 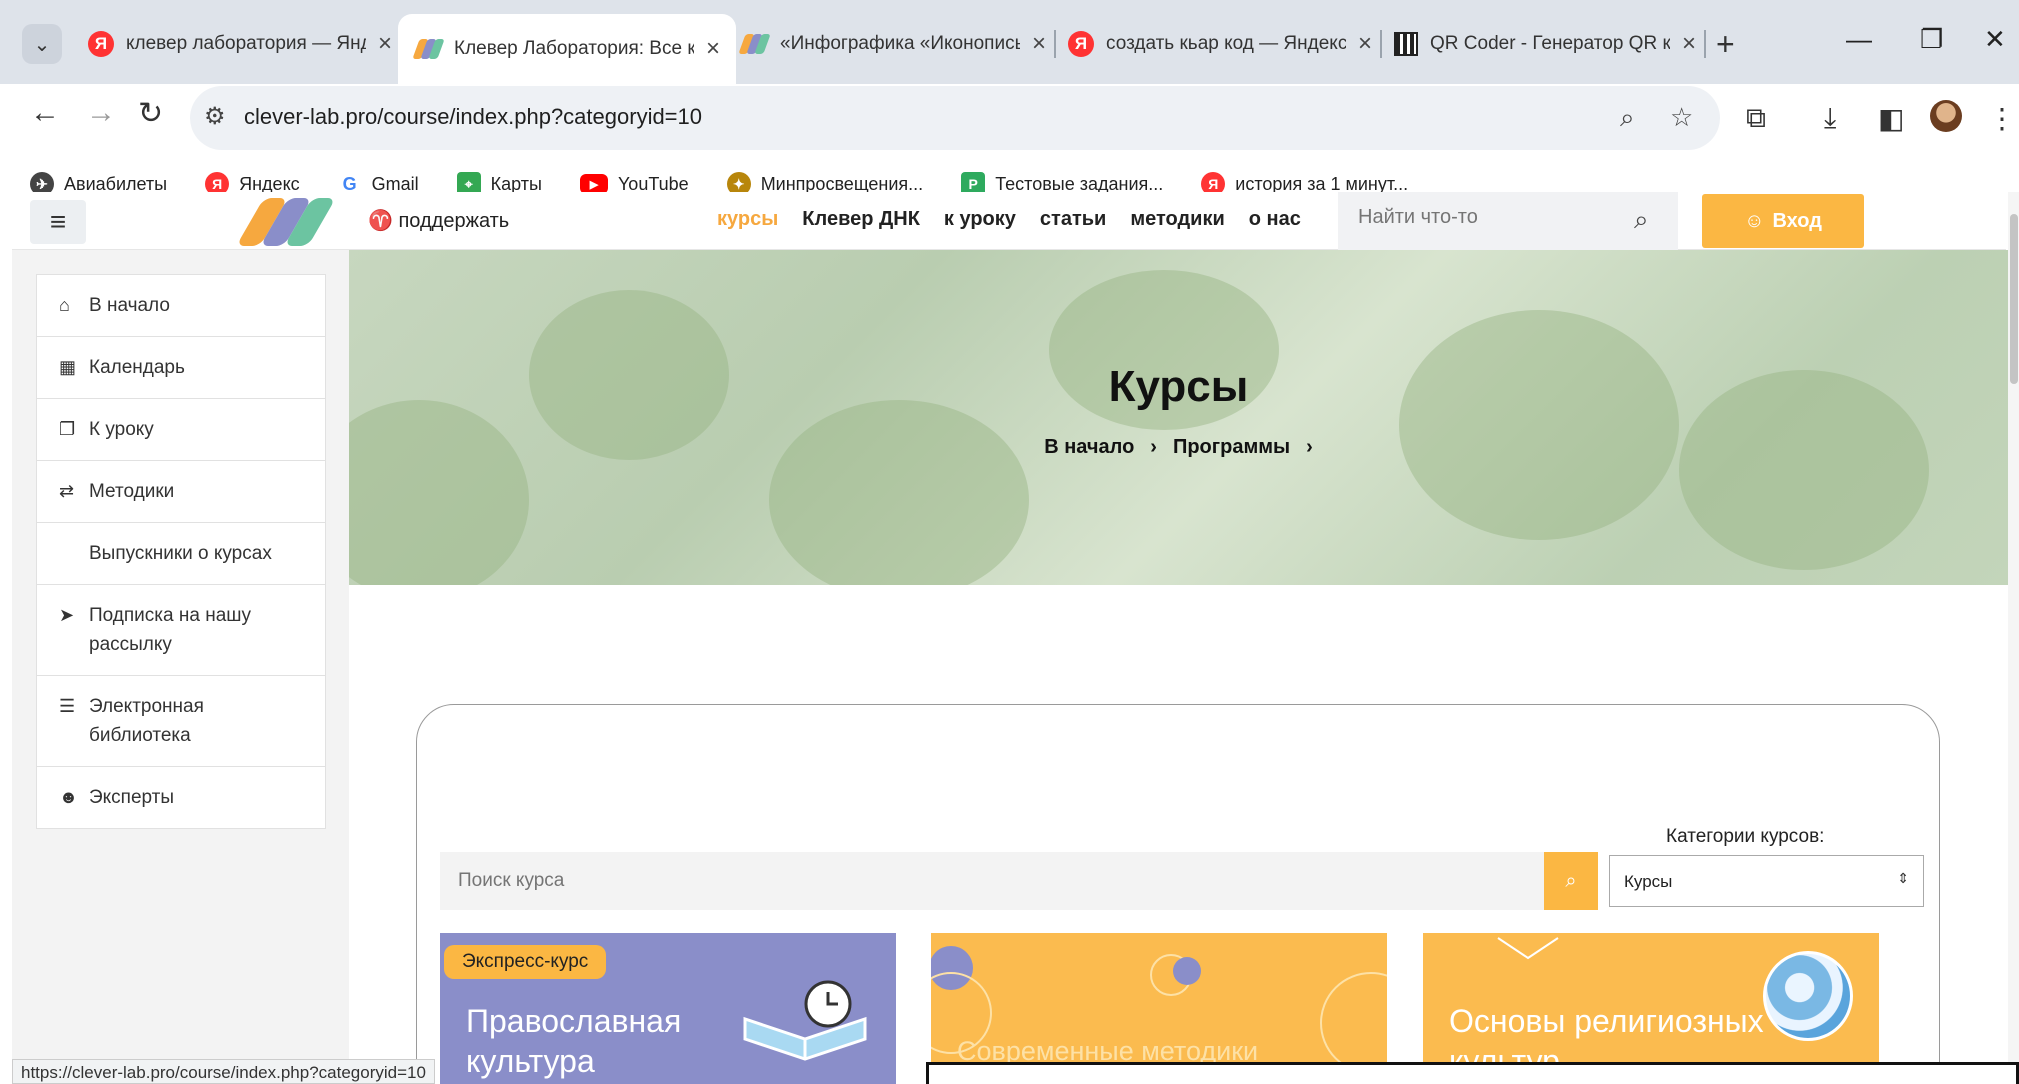 I want to click on side-panel-icon: ◧, so click(x=1891, y=118).